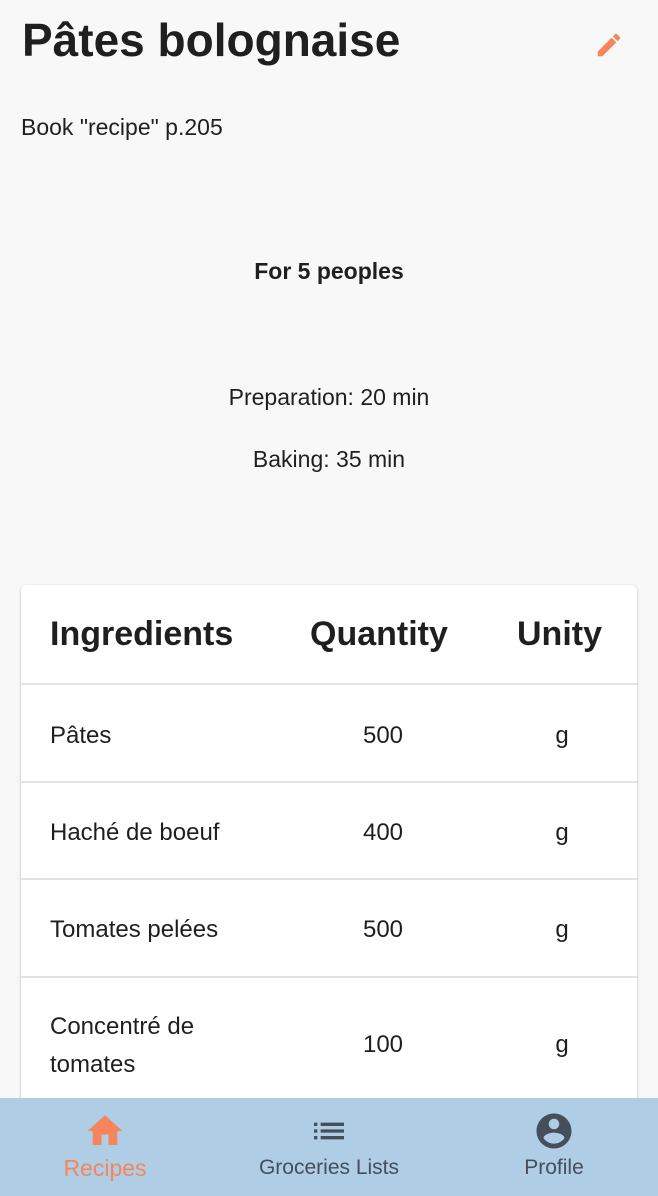 Image resolution: width=658 pixels, height=1196 pixels. Describe the element at coordinates (329, 271) in the screenshot. I see `servings-text: For 5 peoples` at that location.